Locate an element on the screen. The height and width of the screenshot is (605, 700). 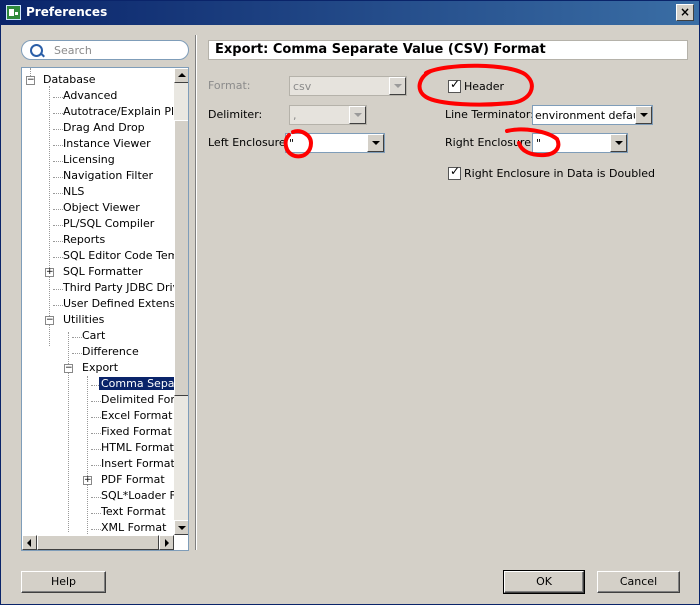
search-placeholder: Search is located at coordinates (73, 50).